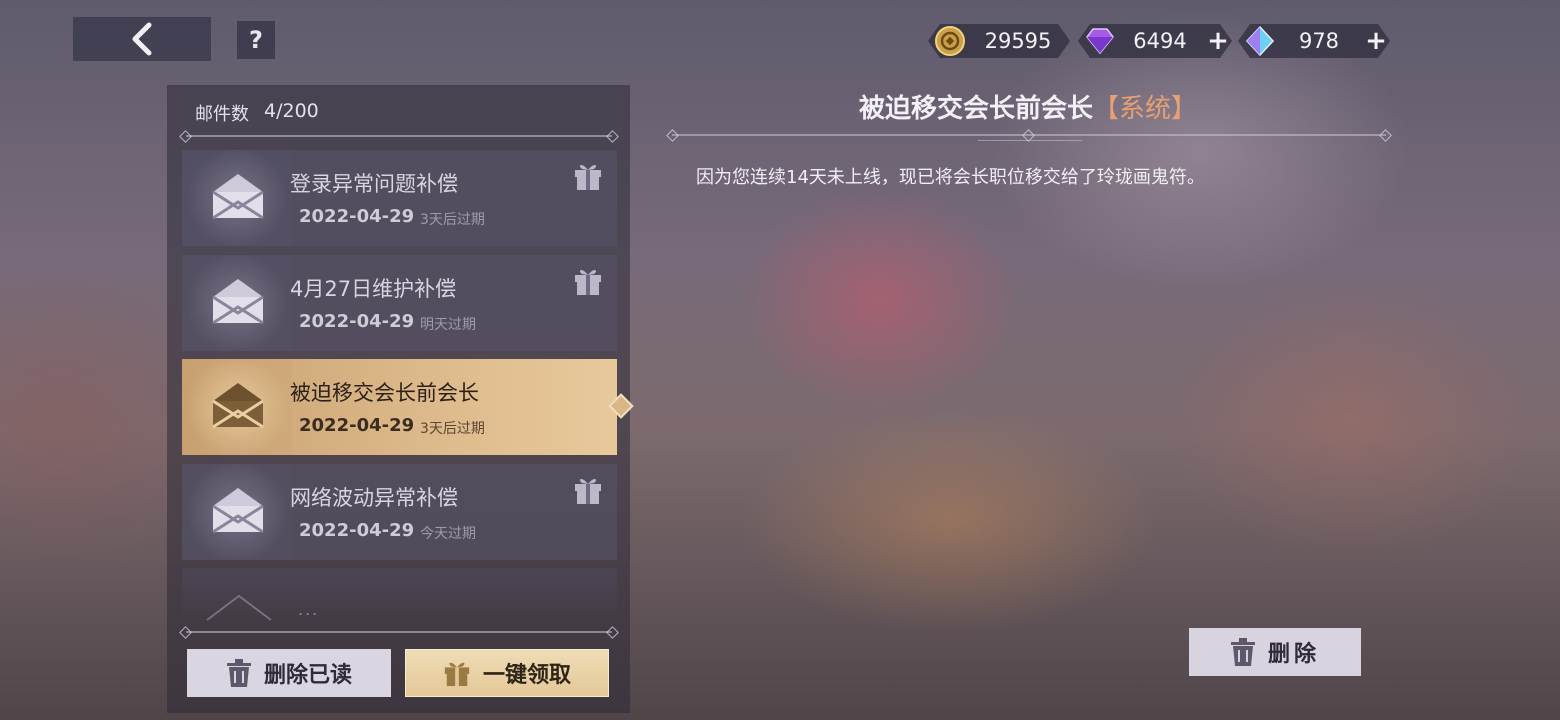 This screenshot has width=1560, height=720. I want to click on mail-item-selected: 被迫移交会长前会长 2022-04-29 3天后过期, so click(399, 407).